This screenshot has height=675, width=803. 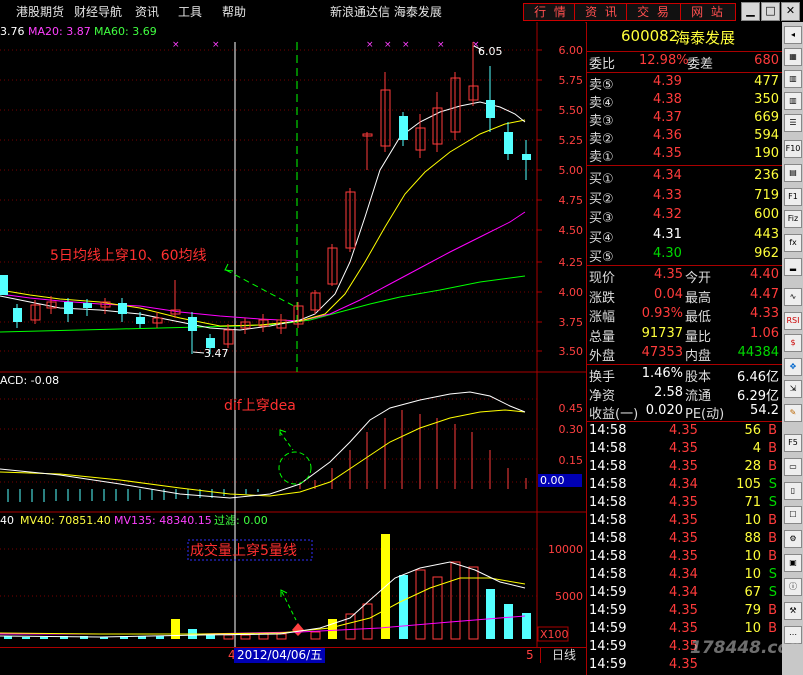 What do you see at coordinates (793, 123) in the screenshot?
I see `toolbar-list-icon: ☰` at bounding box center [793, 123].